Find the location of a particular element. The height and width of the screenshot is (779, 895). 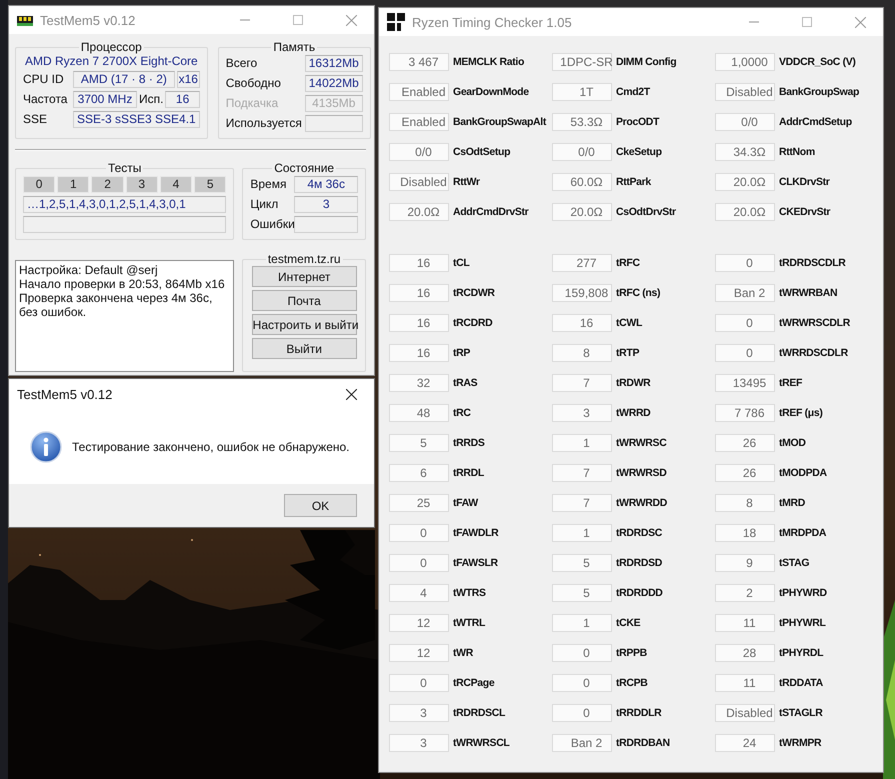

value-field: 0/0 is located at coordinates (419, 152).